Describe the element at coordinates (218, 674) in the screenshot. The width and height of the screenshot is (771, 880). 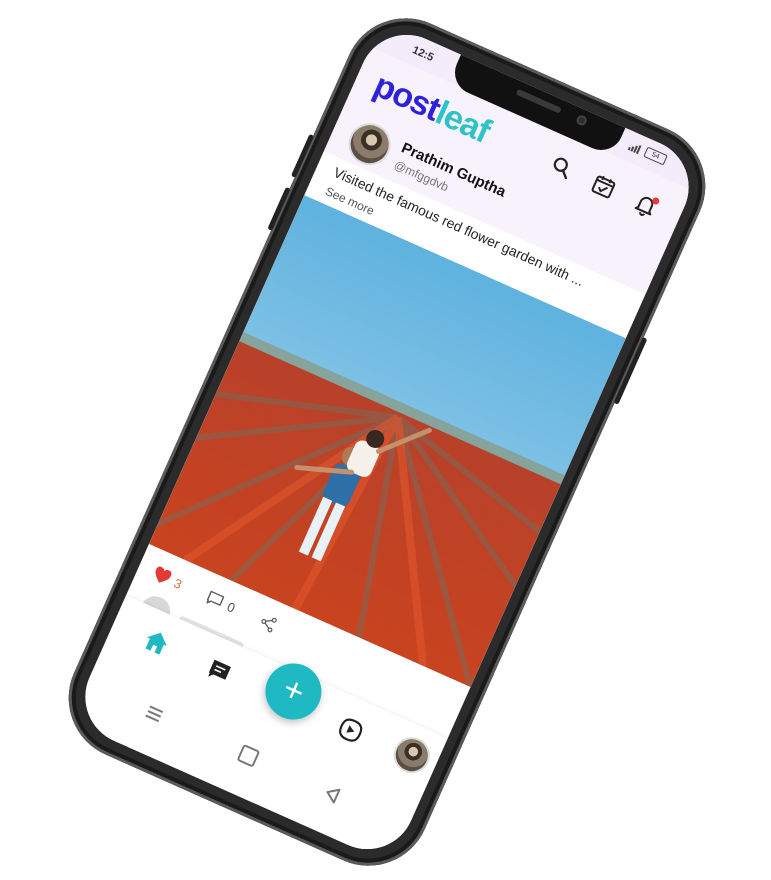
I see `chat-icon` at that location.